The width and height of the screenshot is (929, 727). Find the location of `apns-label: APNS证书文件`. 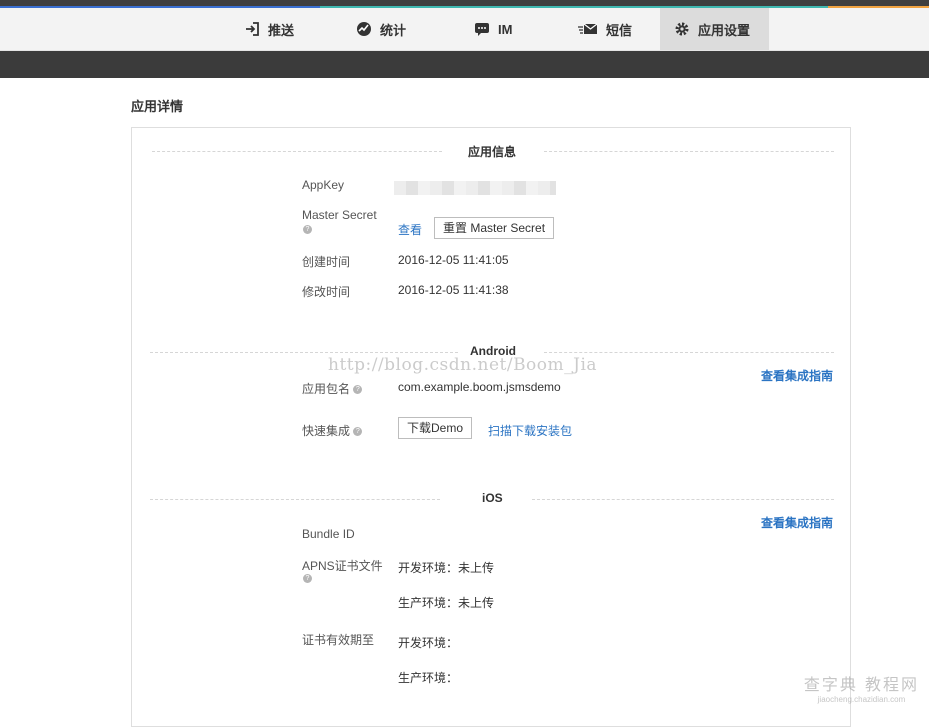

apns-label: APNS证书文件 is located at coordinates (342, 565).